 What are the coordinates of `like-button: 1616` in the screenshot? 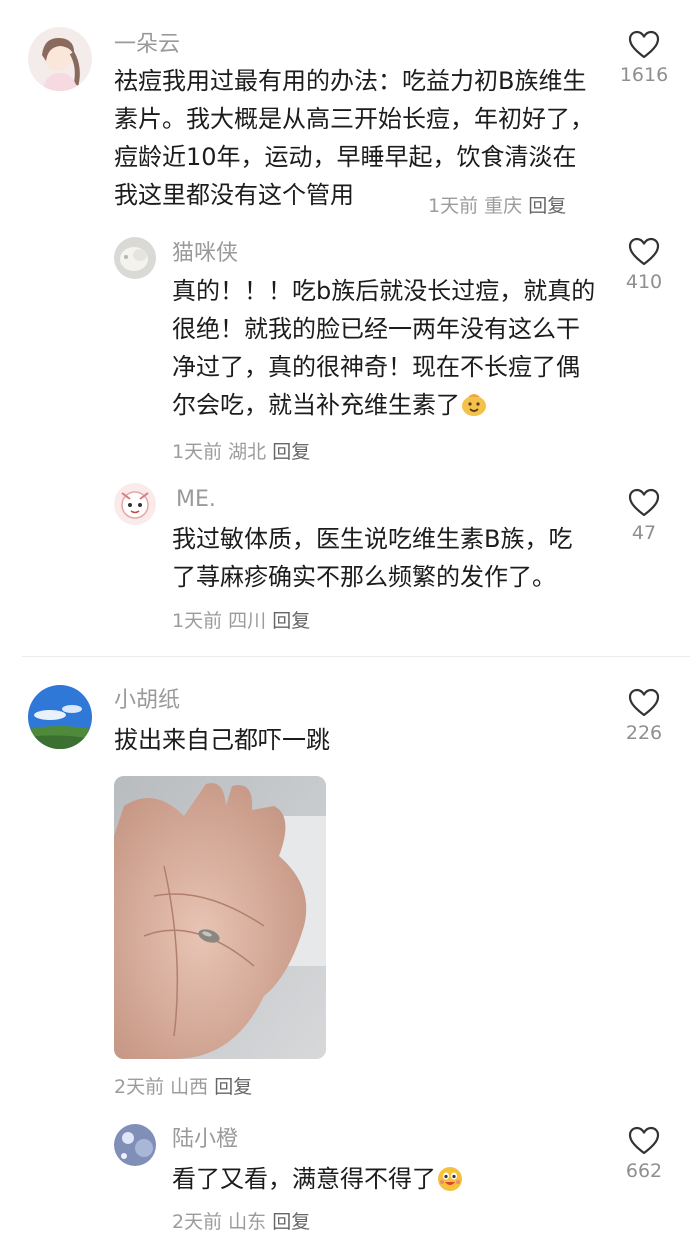 It's located at (644, 58).